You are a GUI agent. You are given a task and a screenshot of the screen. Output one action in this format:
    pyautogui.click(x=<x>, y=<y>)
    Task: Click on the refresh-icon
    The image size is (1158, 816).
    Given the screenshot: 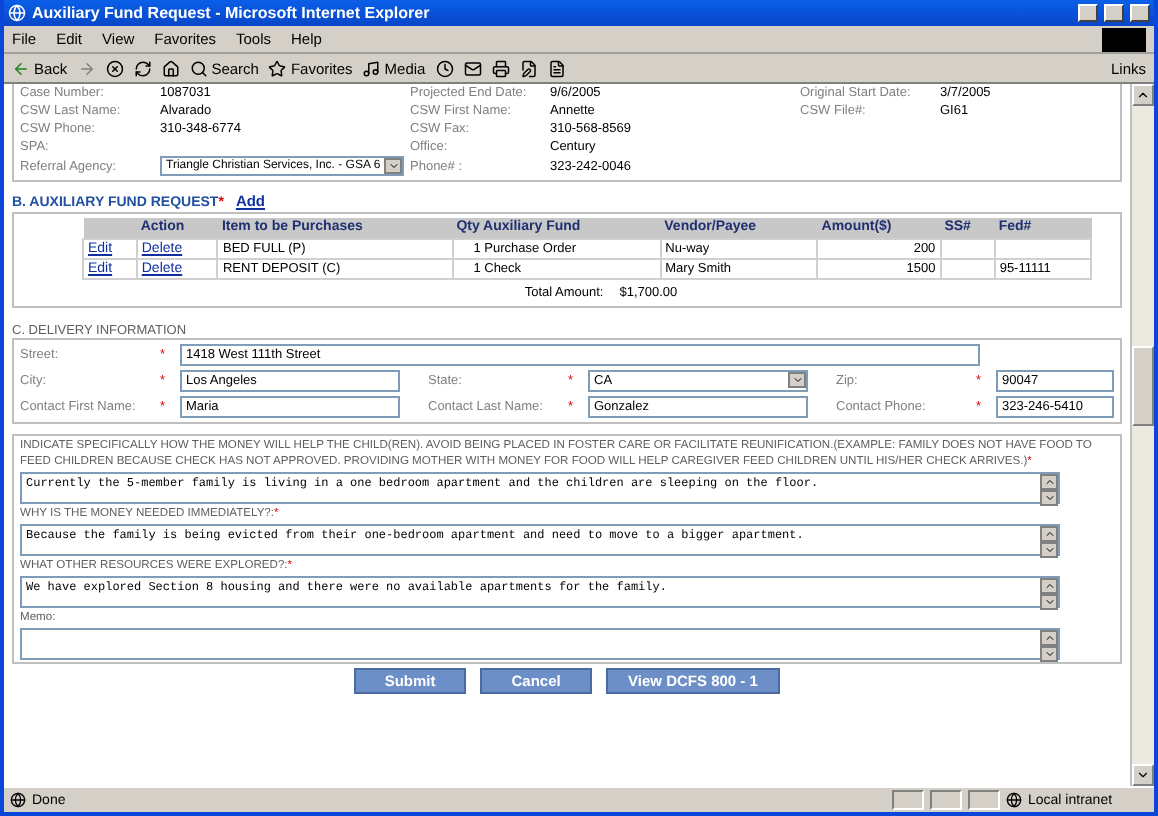 What is the action you would take?
    pyautogui.click(x=142, y=68)
    